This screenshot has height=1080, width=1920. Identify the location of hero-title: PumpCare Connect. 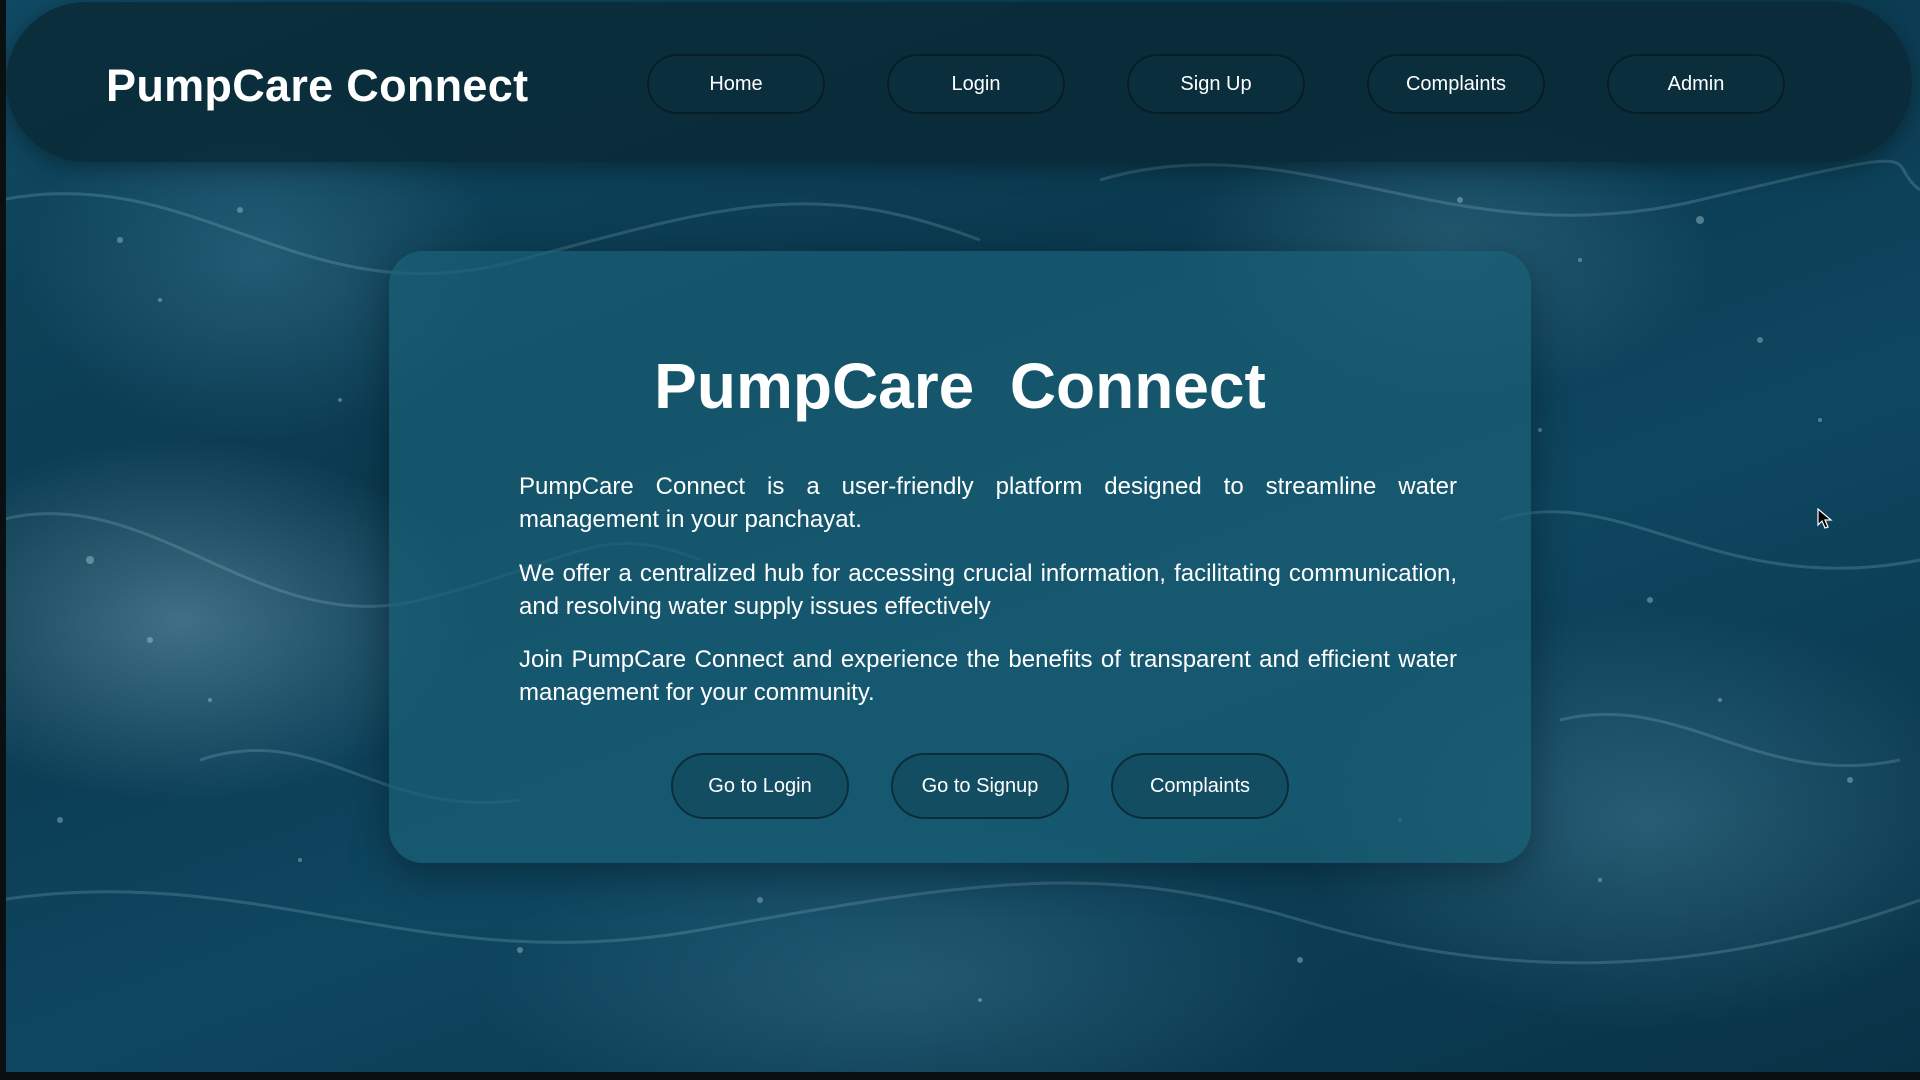
(960, 386).